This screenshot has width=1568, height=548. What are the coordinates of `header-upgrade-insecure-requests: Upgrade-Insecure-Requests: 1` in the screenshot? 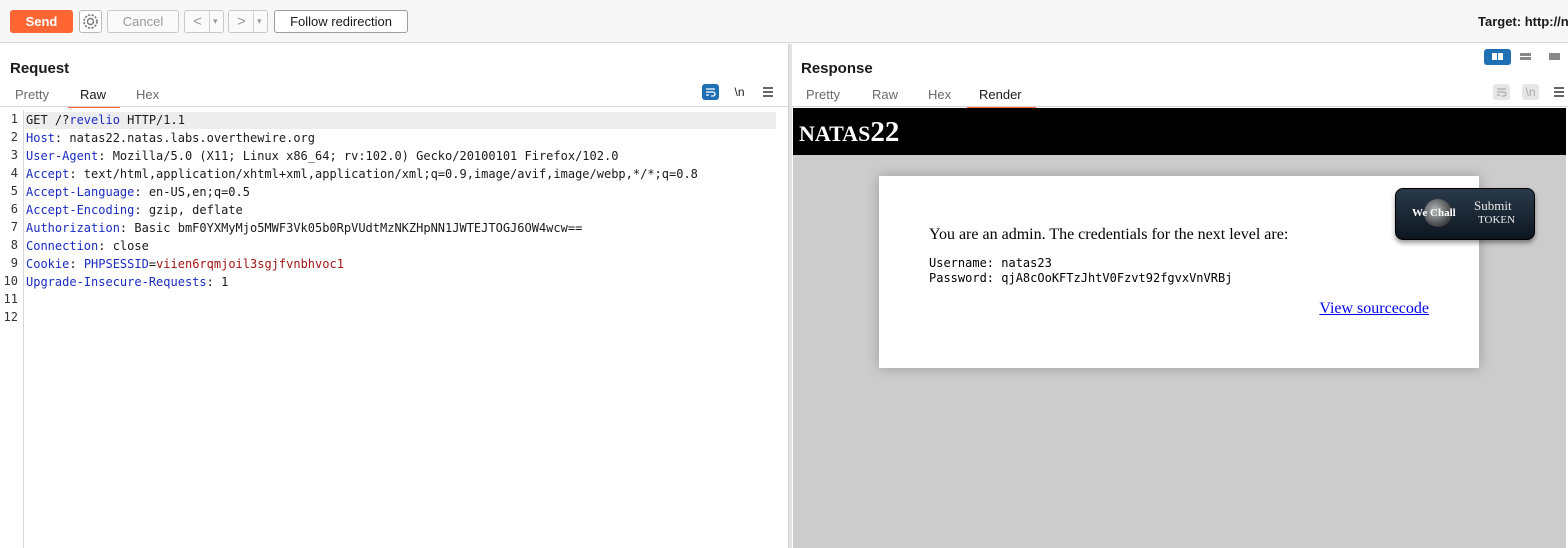 It's located at (127, 282).